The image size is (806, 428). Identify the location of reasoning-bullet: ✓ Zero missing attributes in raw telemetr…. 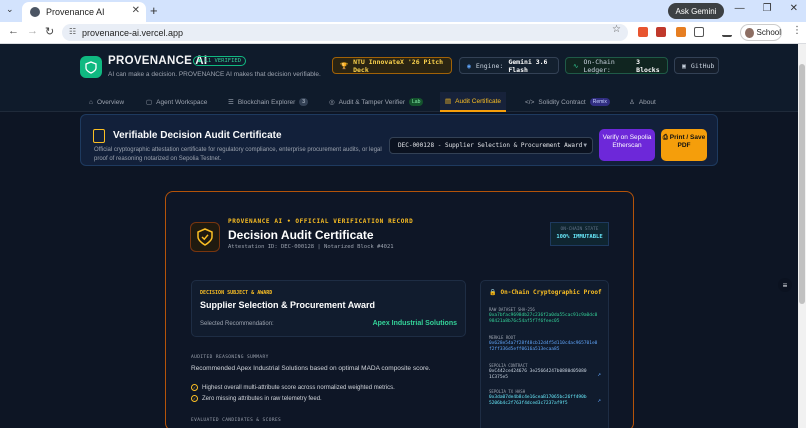
(256, 398).